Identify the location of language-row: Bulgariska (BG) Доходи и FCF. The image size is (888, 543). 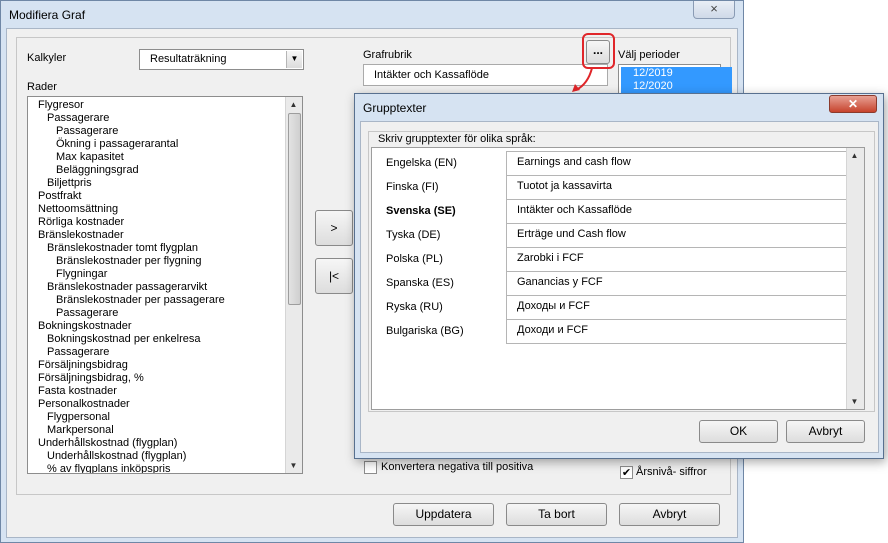
(612, 331).